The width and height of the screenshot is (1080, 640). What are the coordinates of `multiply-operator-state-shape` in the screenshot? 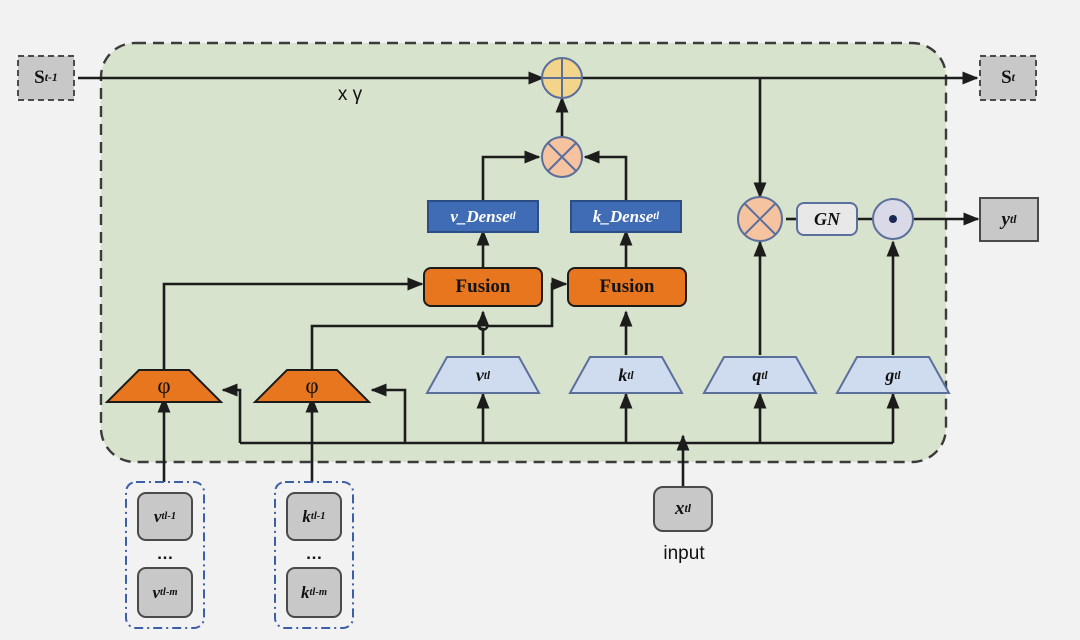 It's located at (562, 157).